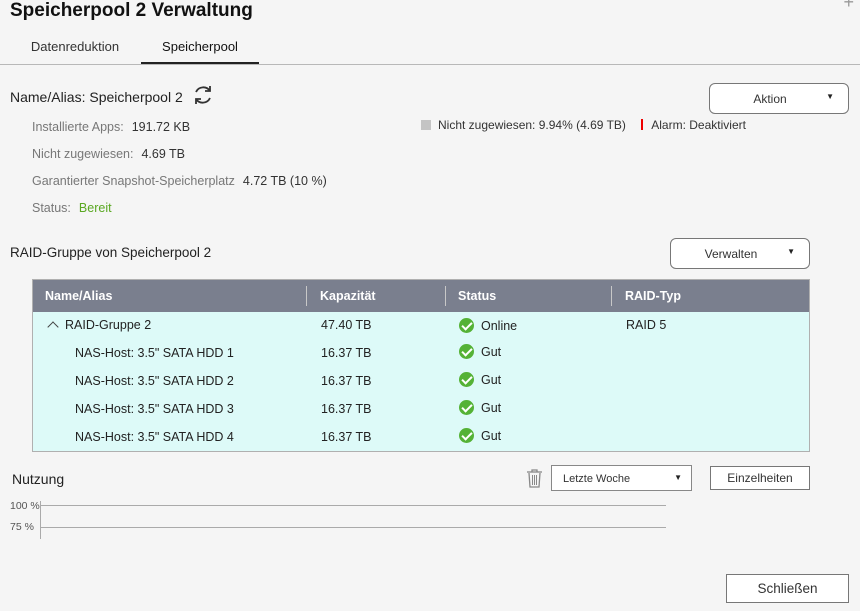 This screenshot has width=860, height=611. Describe the element at coordinates (597, 479) in the screenshot. I see `period-select-value: Letzte Woche` at that location.